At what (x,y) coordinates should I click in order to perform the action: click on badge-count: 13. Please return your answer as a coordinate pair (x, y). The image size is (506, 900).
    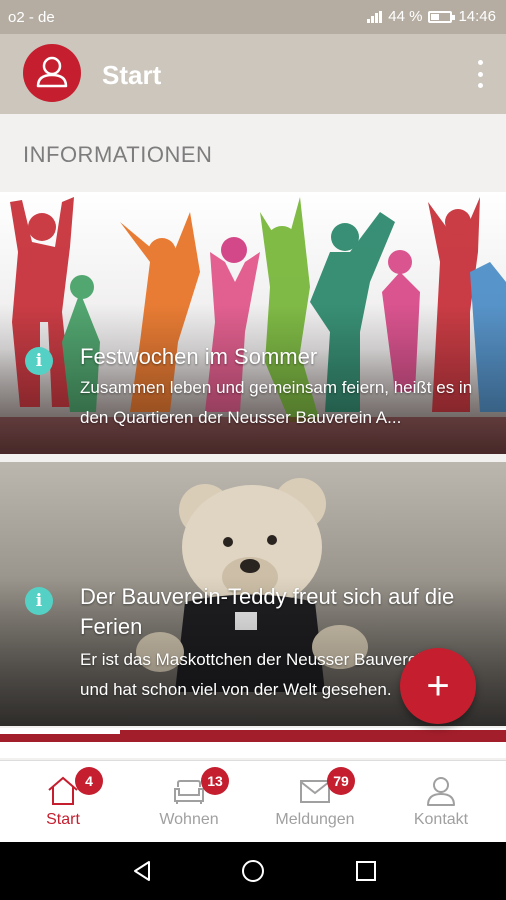
    Looking at the image, I should click on (215, 781).